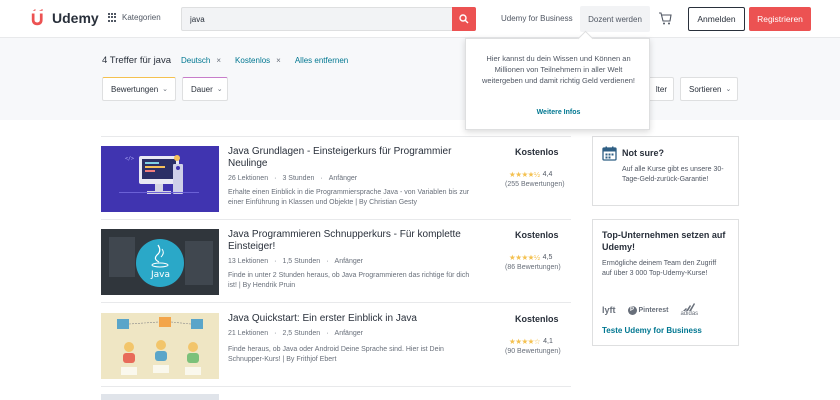  I want to click on rating-value: 4,5, so click(547, 257).